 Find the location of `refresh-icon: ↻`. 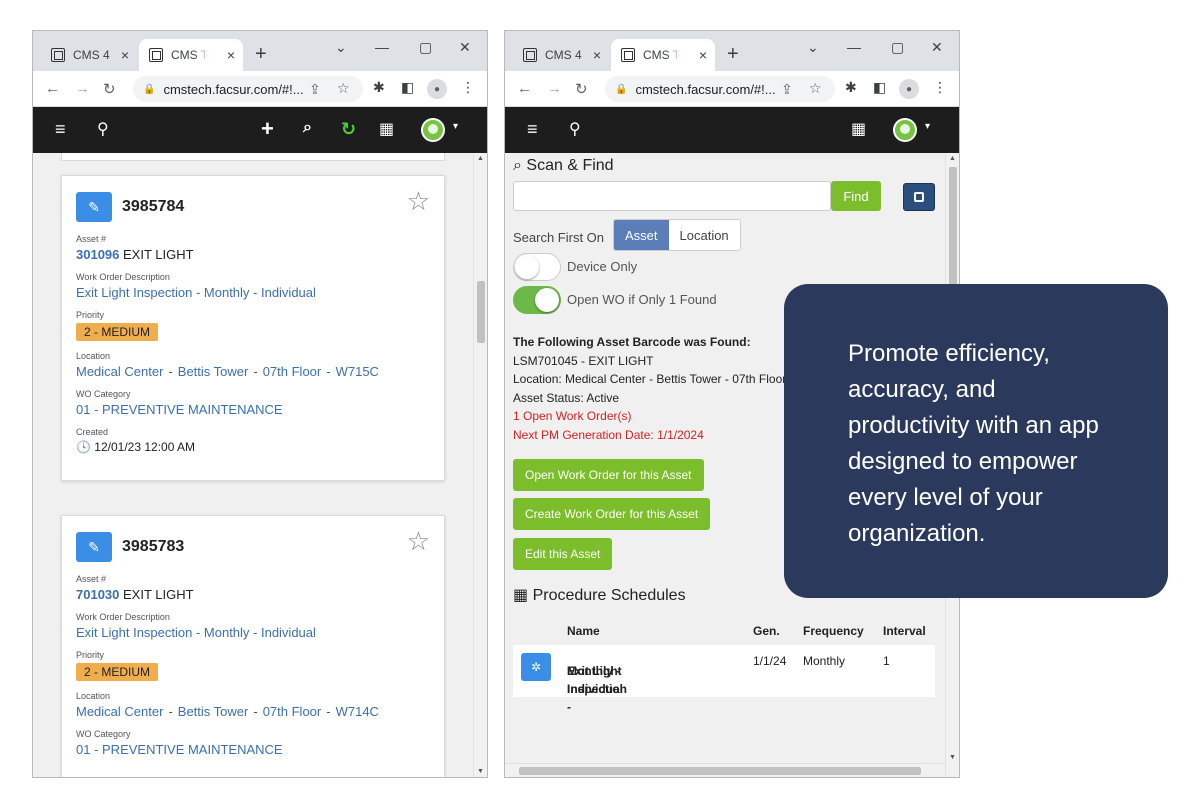

refresh-icon: ↻ is located at coordinates (348, 129).